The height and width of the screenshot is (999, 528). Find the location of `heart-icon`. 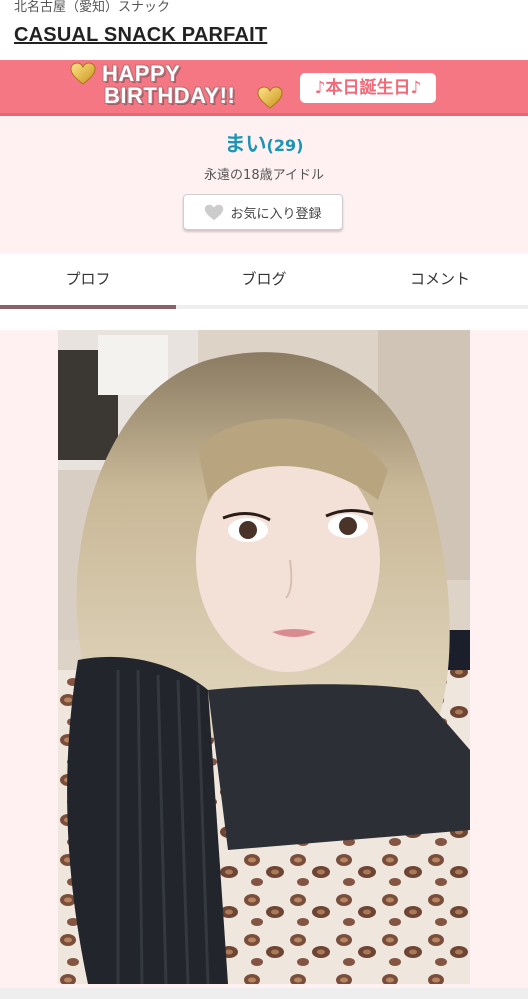

heart-icon is located at coordinates (214, 212).